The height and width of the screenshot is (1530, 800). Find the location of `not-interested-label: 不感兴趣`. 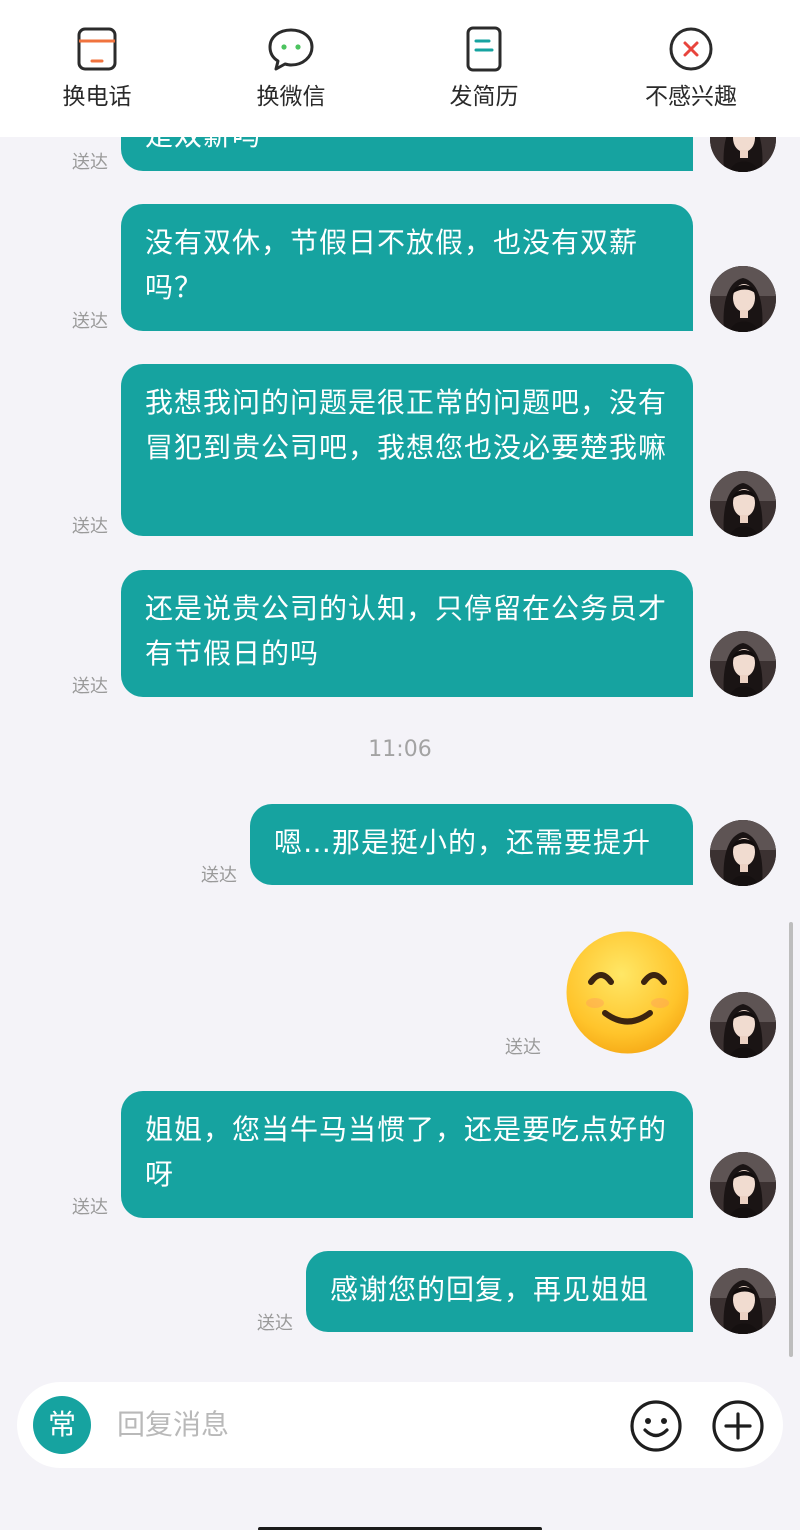

not-interested-label: 不感兴趣 is located at coordinates (691, 97).